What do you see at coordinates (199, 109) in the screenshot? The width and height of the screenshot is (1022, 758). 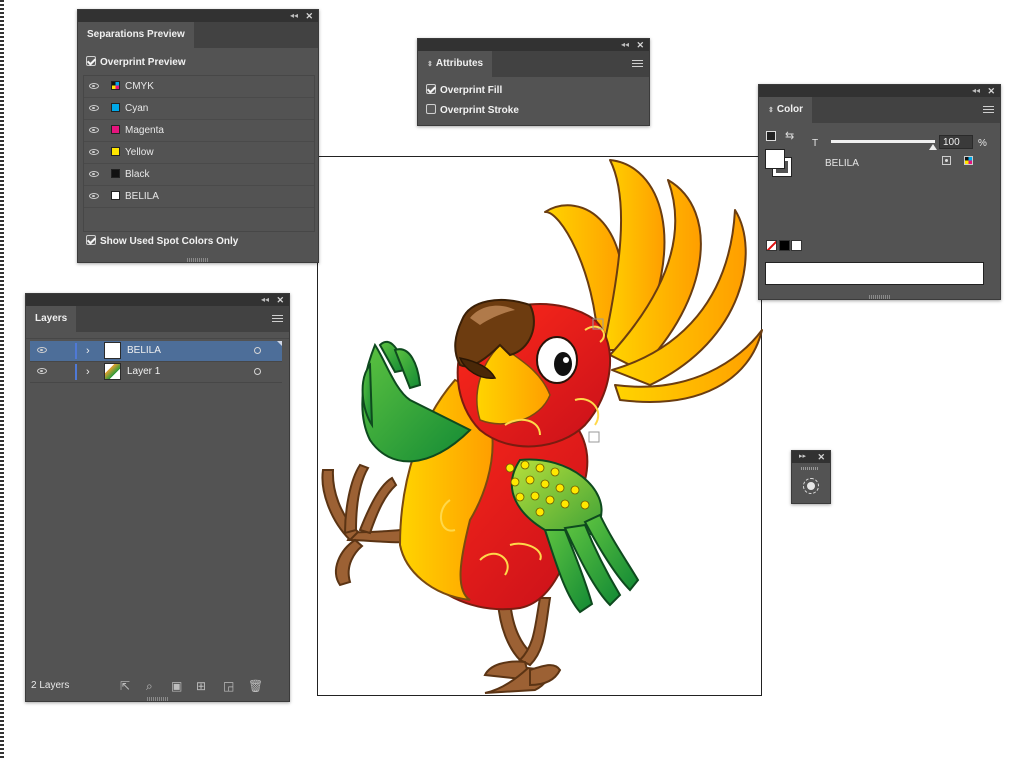 I see `separation-item-cyan: Cyan` at bounding box center [199, 109].